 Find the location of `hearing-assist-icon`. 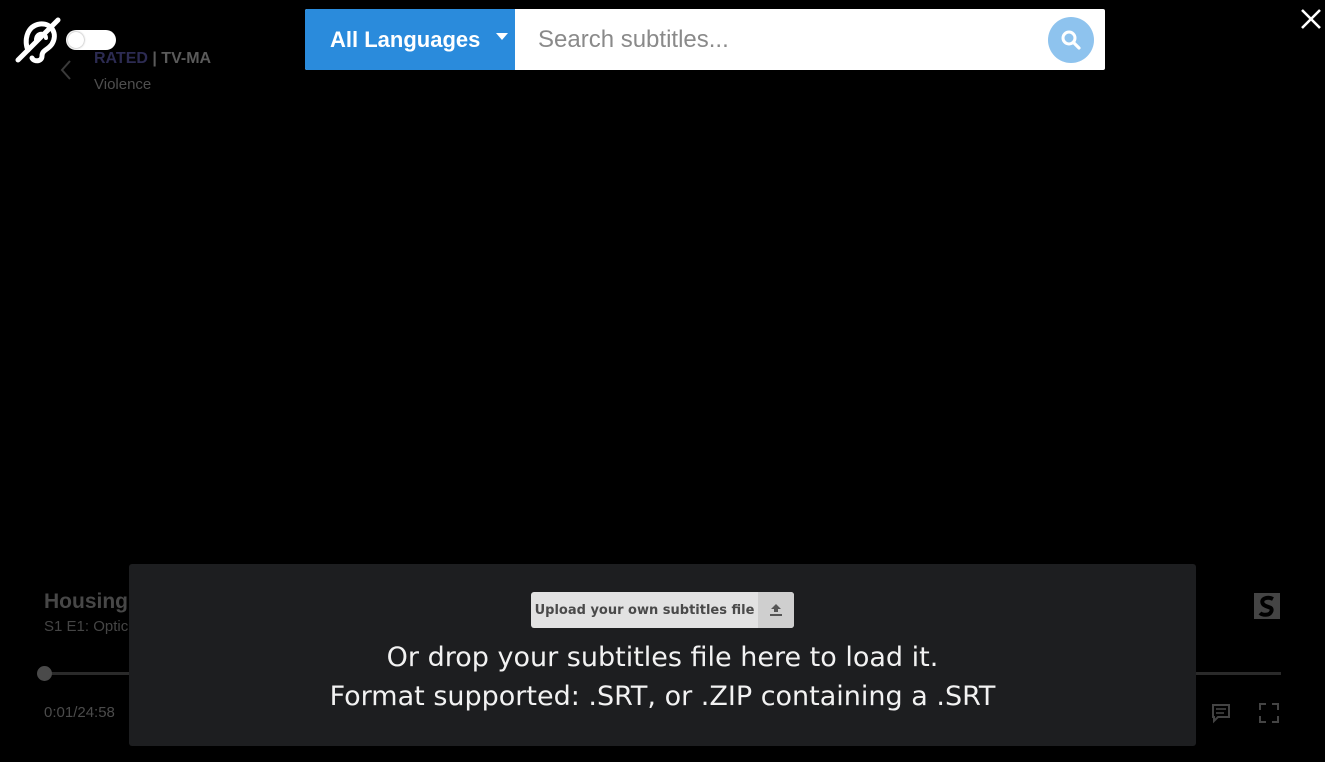

hearing-assist-icon is located at coordinates (38, 40).